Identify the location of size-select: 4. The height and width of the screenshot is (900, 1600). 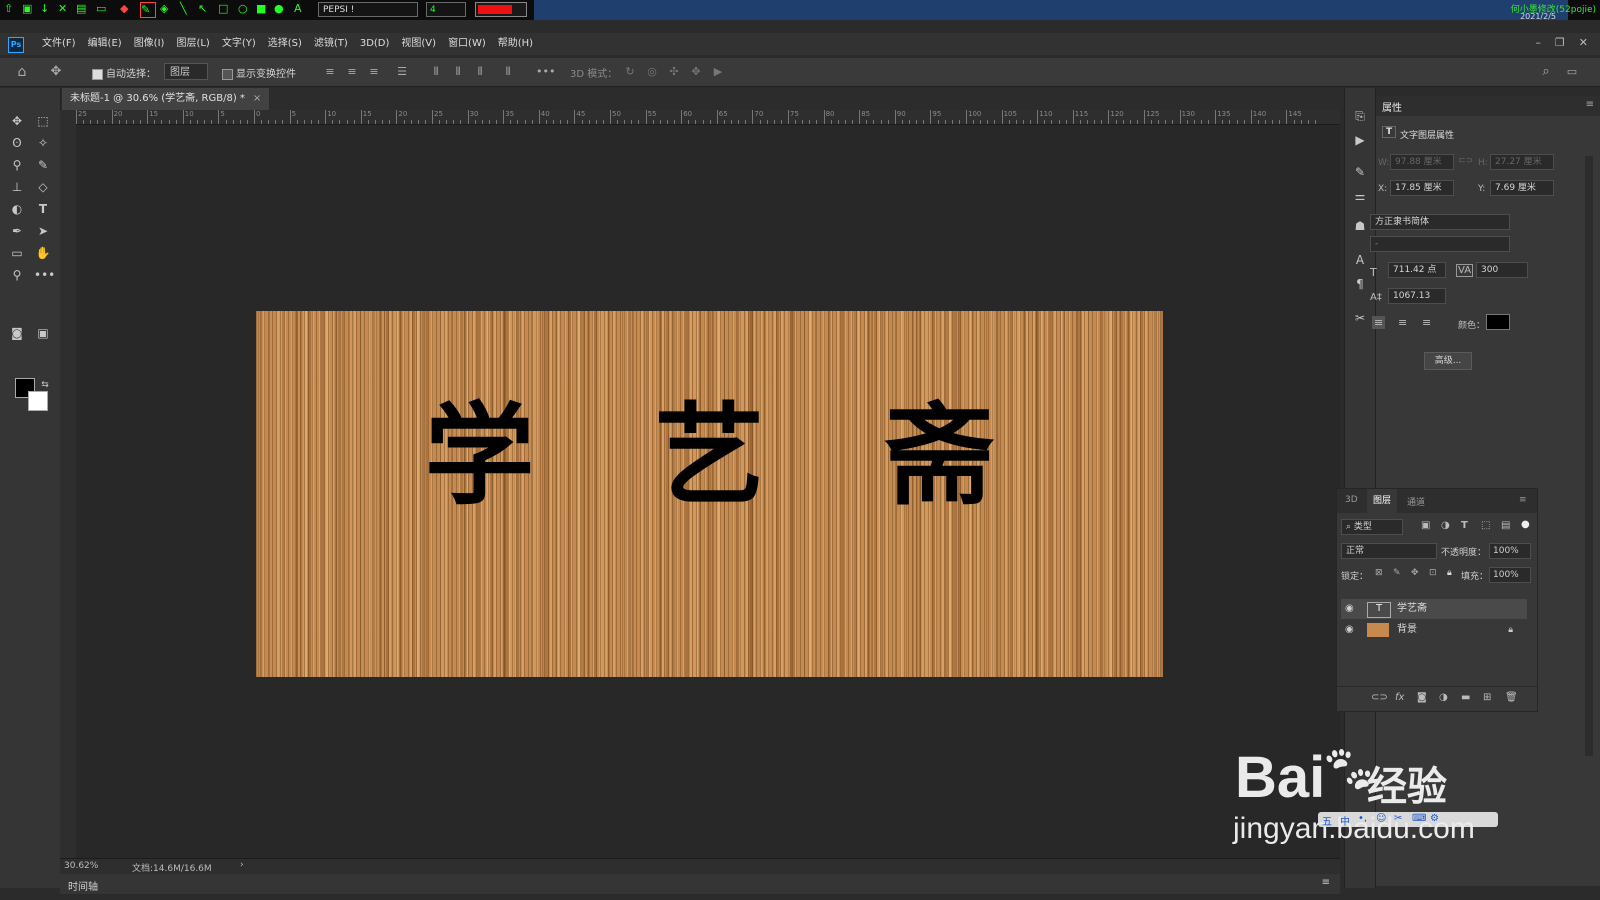
(446, 9).